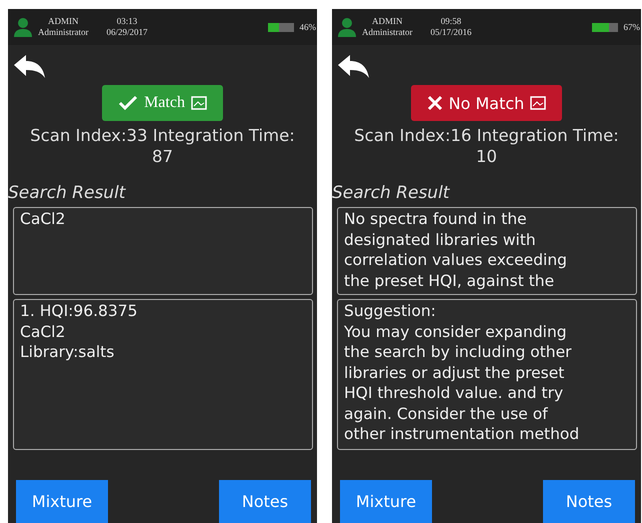 The image size is (642, 523). I want to click on result-button: Match, so click(162, 103).